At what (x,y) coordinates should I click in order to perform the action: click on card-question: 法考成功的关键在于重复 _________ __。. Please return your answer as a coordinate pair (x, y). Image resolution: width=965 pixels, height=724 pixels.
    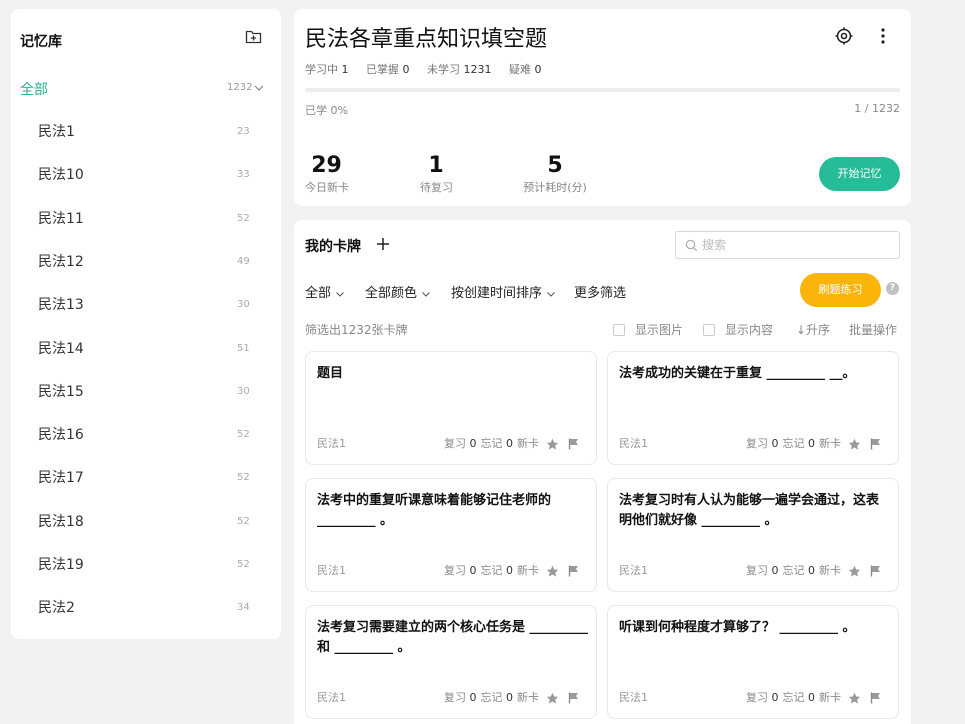
    Looking at the image, I should click on (737, 373).